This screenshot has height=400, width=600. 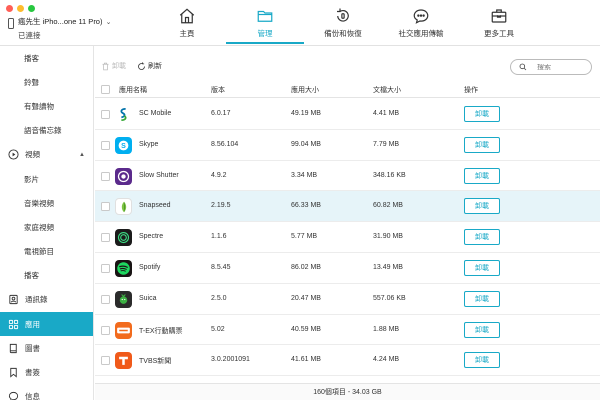 What do you see at coordinates (46, 155) in the screenshot?
I see `sidebar-item-videos: 視頻 ▲` at bounding box center [46, 155].